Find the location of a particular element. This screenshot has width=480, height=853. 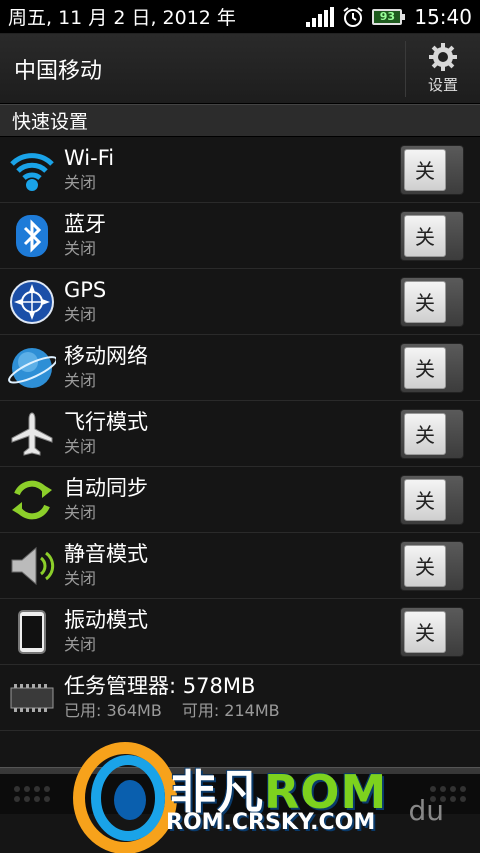

task-manager-title: 任务管理器: 578MB is located at coordinates (160, 685).